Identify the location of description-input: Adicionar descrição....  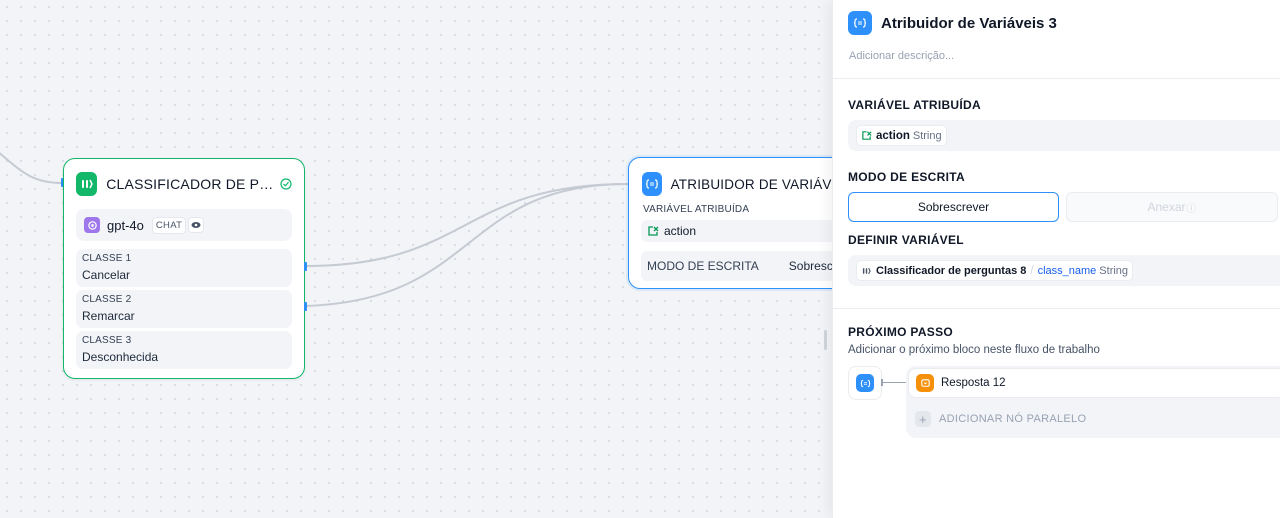
(1064, 60).